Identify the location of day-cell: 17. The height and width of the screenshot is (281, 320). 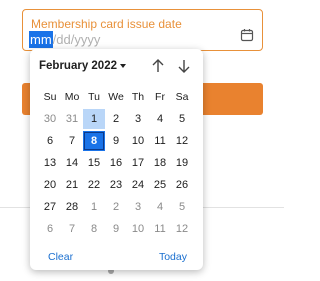
(138, 163).